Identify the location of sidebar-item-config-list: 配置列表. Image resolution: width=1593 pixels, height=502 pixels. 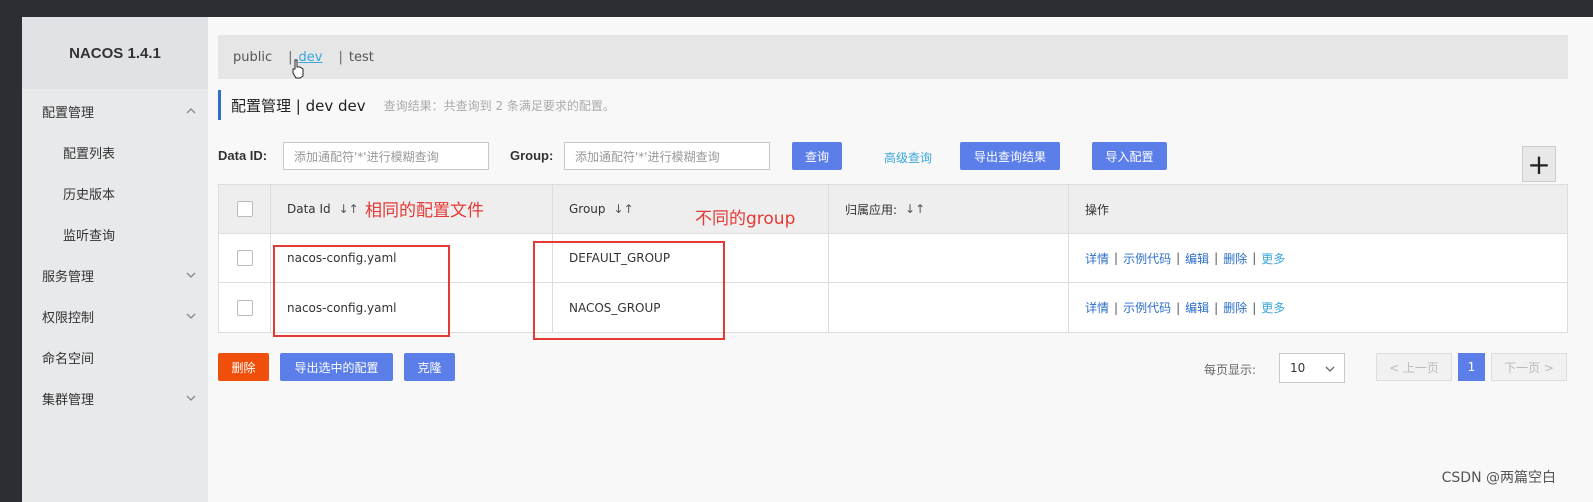
(115, 152).